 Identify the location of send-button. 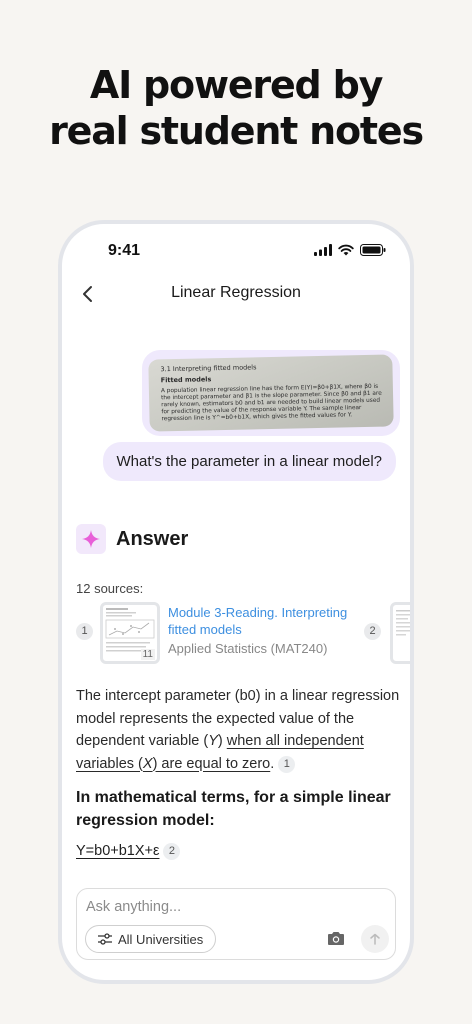
(375, 939).